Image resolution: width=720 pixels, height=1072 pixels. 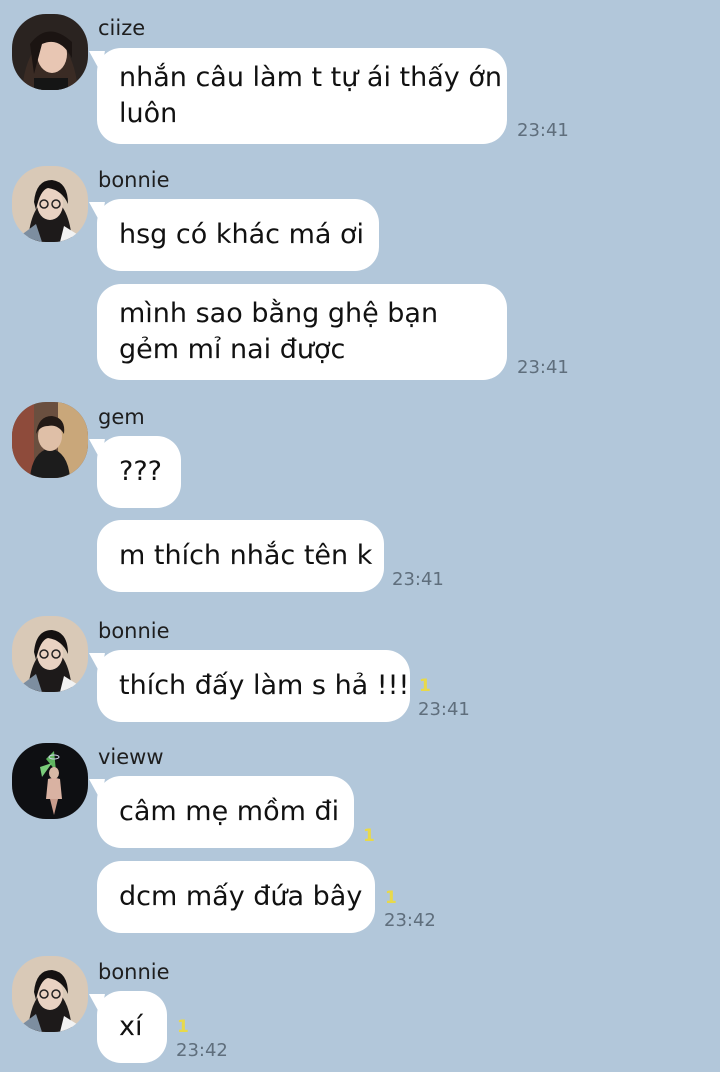 I want to click on message-text: câm mẹ mồm đi, so click(x=229, y=811).